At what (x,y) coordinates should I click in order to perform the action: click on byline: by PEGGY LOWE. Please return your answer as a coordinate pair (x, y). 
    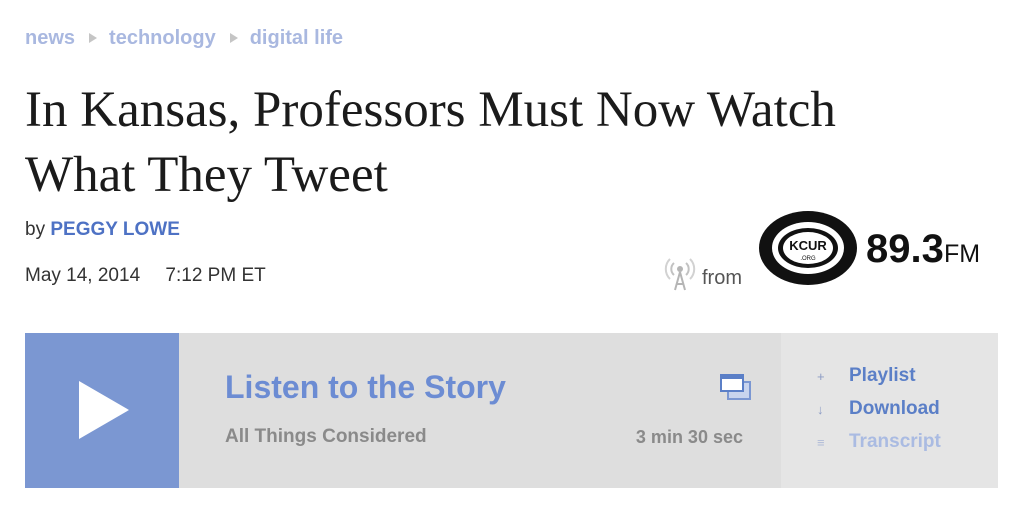
    Looking at the image, I should click on (102, 230).